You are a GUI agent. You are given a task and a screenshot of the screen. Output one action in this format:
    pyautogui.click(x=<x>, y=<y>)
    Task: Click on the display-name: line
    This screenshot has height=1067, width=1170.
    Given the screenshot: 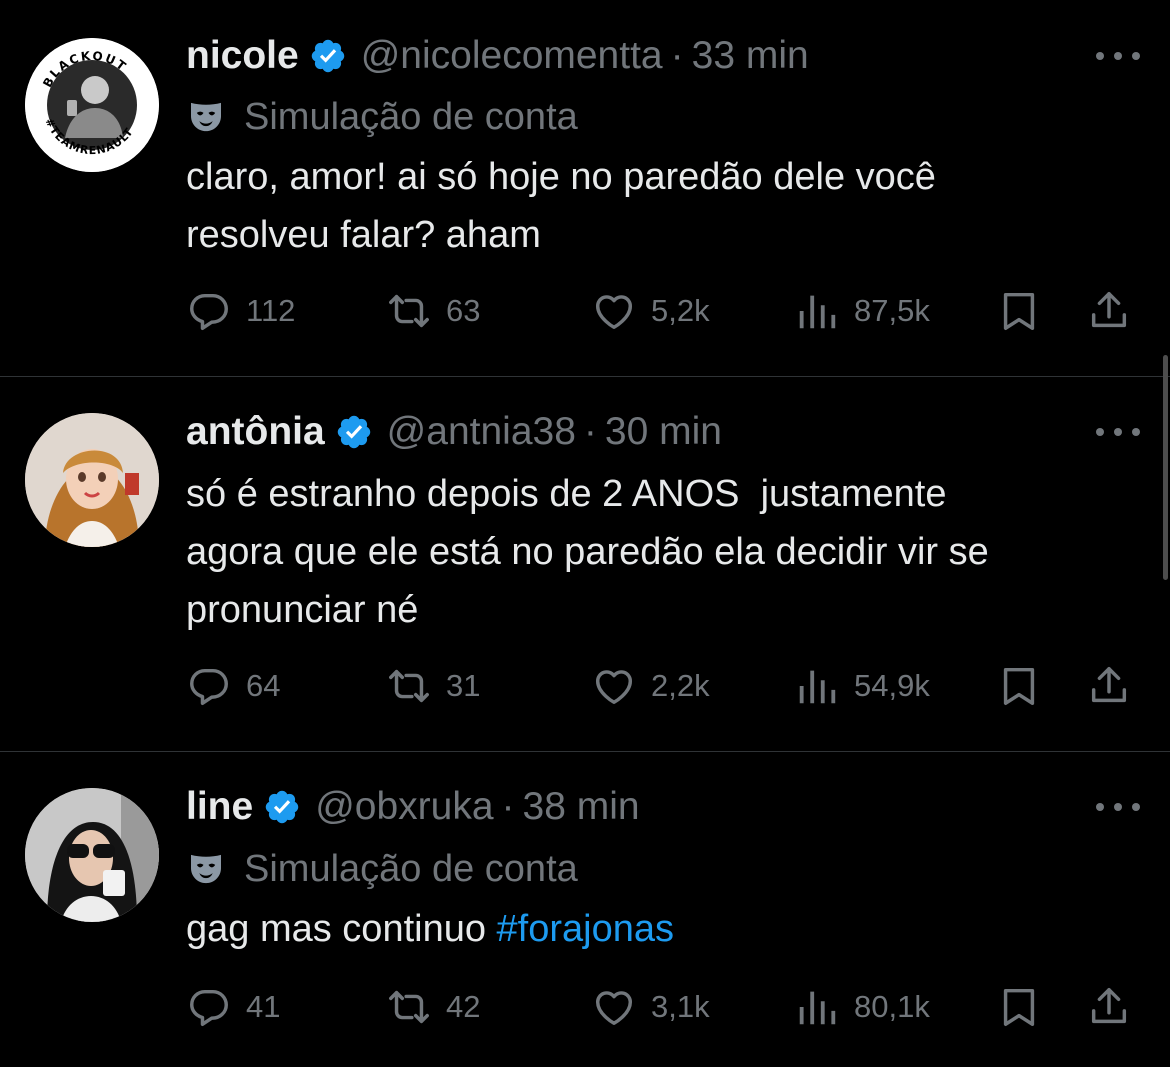 What is the action you would take?
    pyautogui.click(x=219, y=807)
    